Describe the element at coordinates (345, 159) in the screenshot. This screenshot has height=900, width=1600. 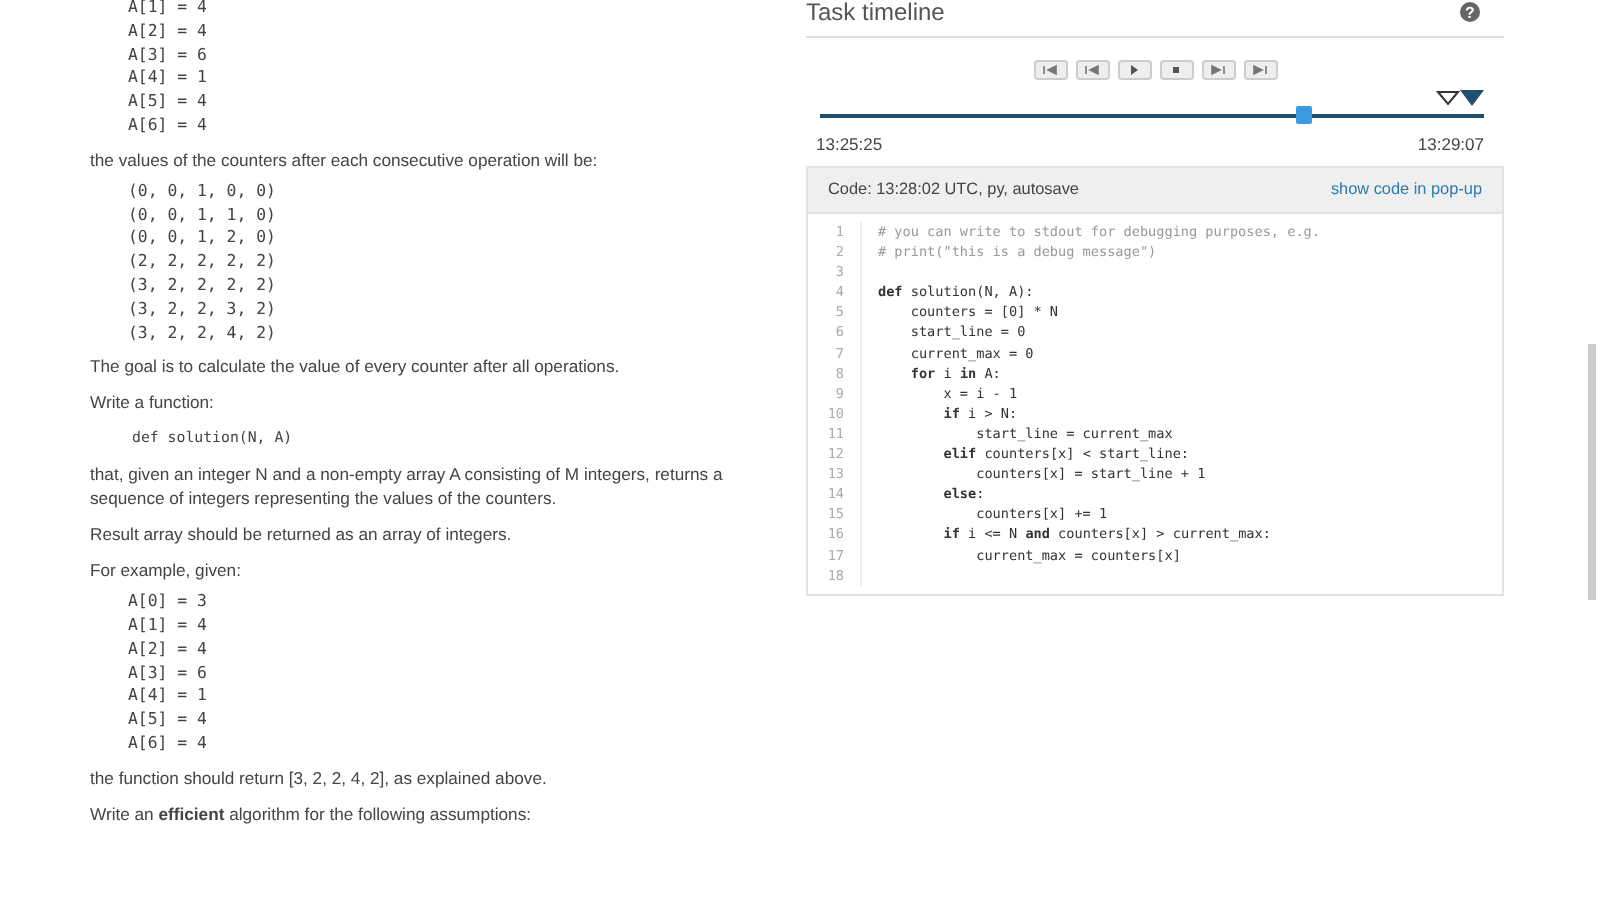
I see `paragraph: the values of the counters after each consecutive operation will be:` at that location.